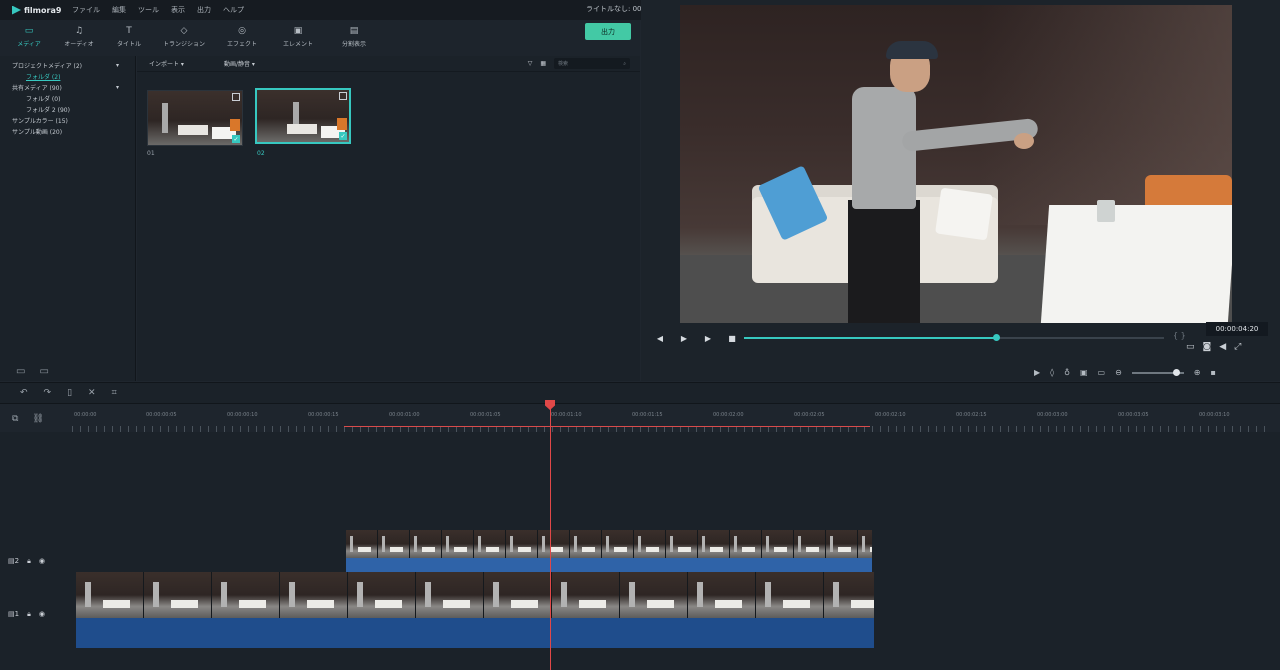 This screenshot has height=670, width=1280. I want to click on menu-export: 出力, so click(204, 10).